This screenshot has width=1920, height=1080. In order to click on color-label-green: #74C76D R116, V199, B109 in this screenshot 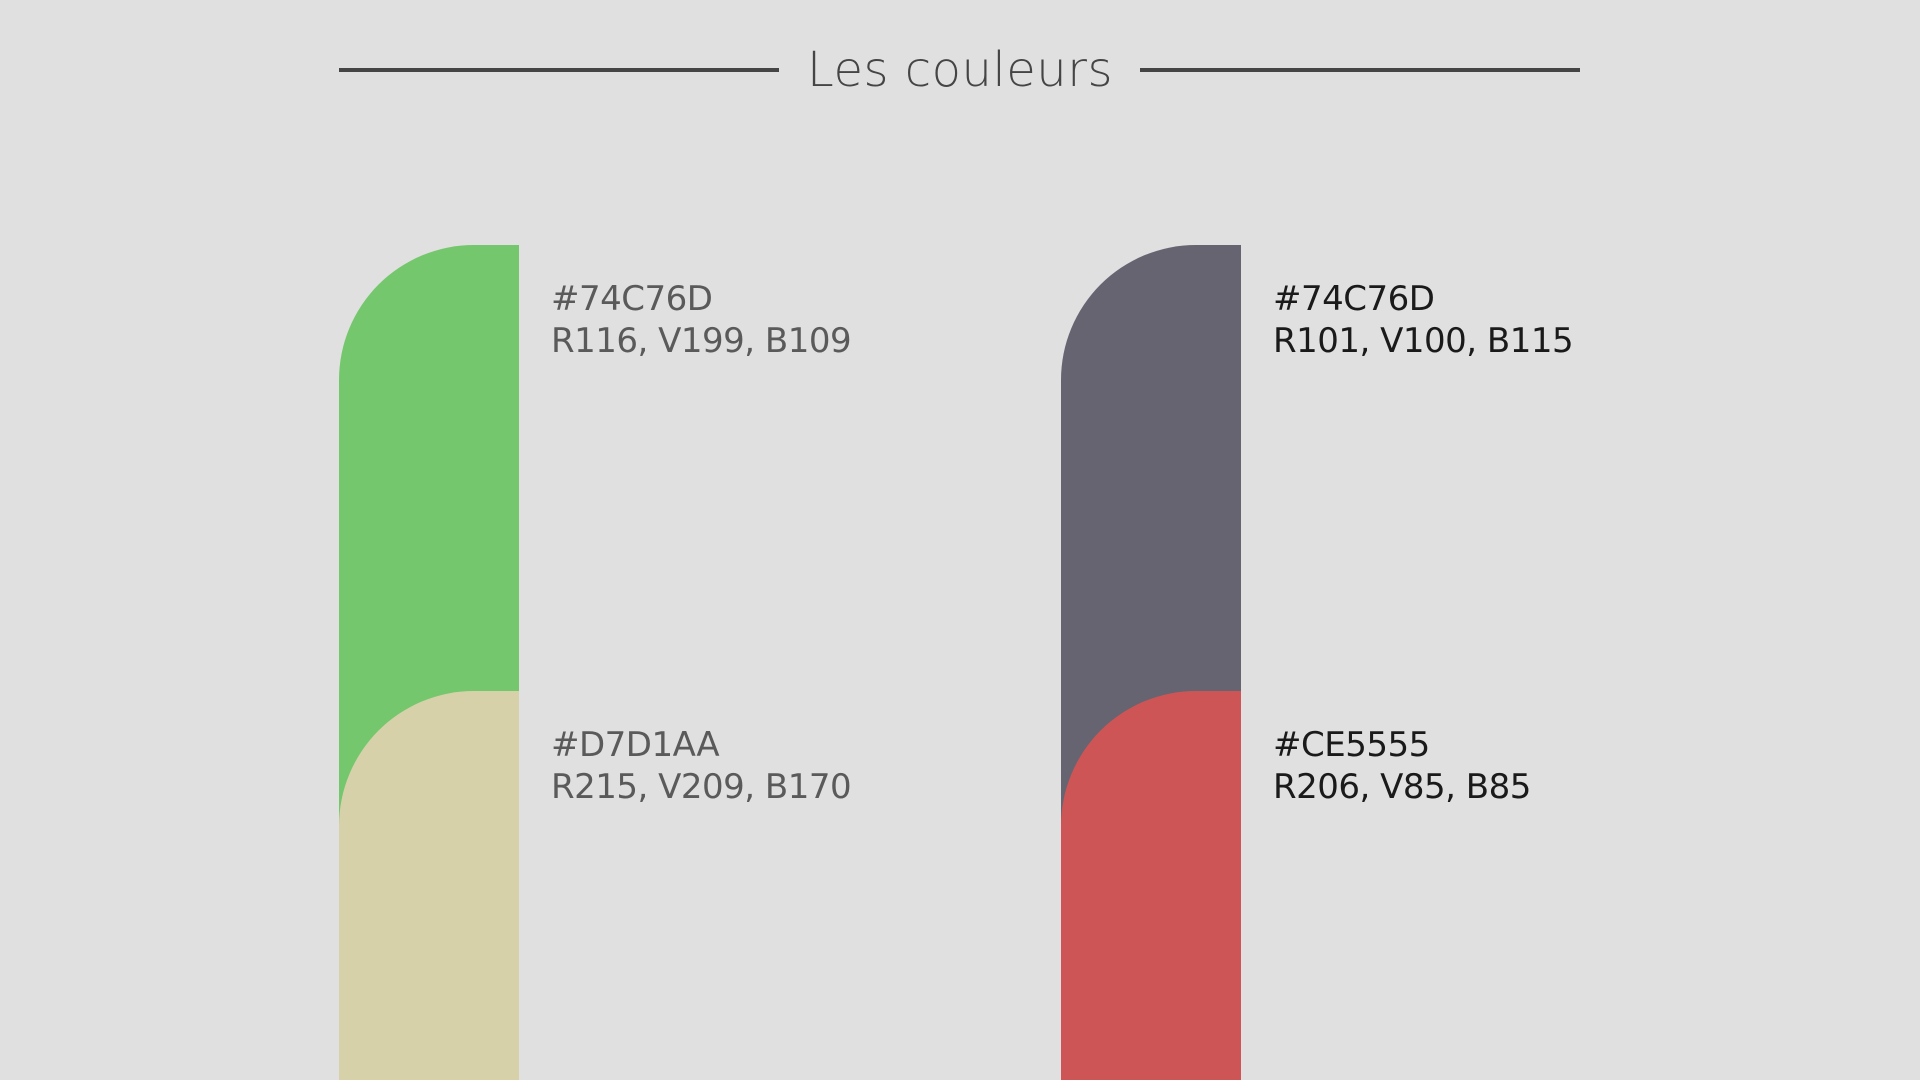, I will do `click(701, 320)`.